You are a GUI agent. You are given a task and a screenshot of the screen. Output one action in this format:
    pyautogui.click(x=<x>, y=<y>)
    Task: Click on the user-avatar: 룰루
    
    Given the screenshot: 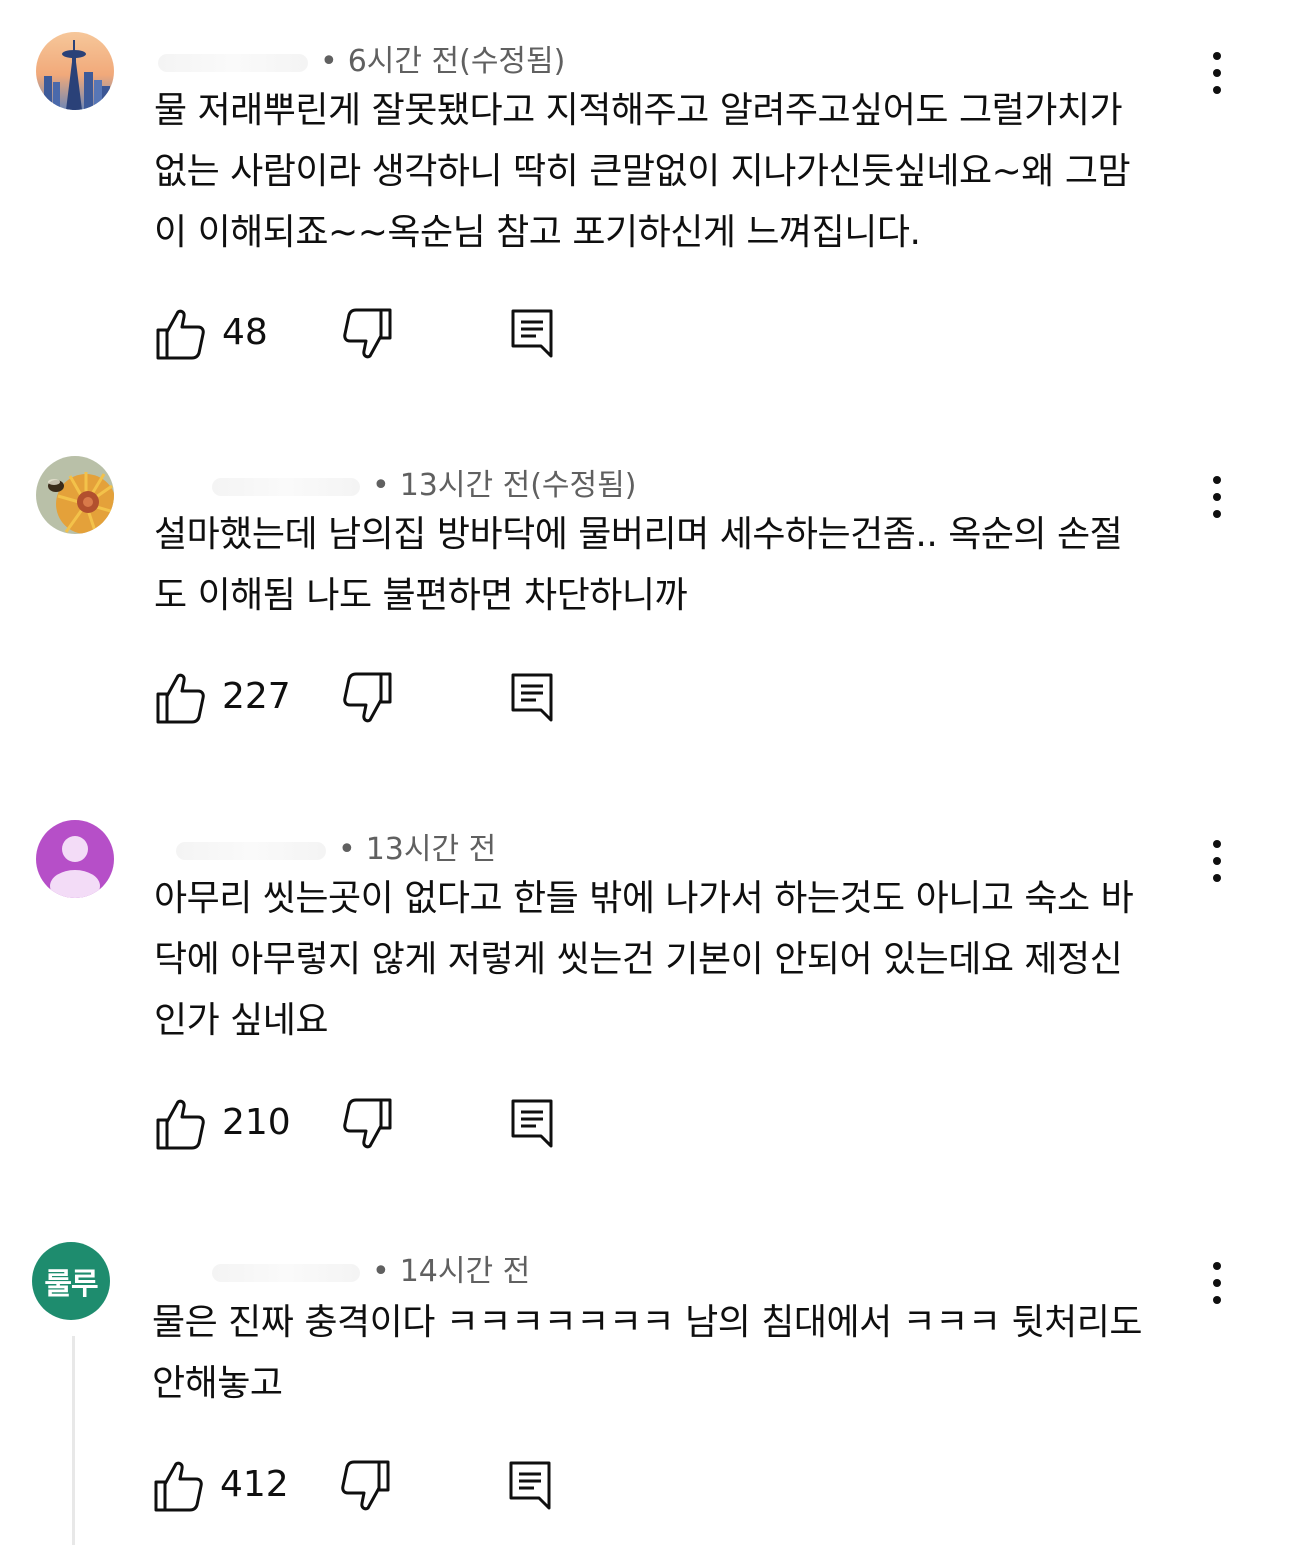 What is the action you would take?
    pyautogui.click(x=71, y=1281)
    